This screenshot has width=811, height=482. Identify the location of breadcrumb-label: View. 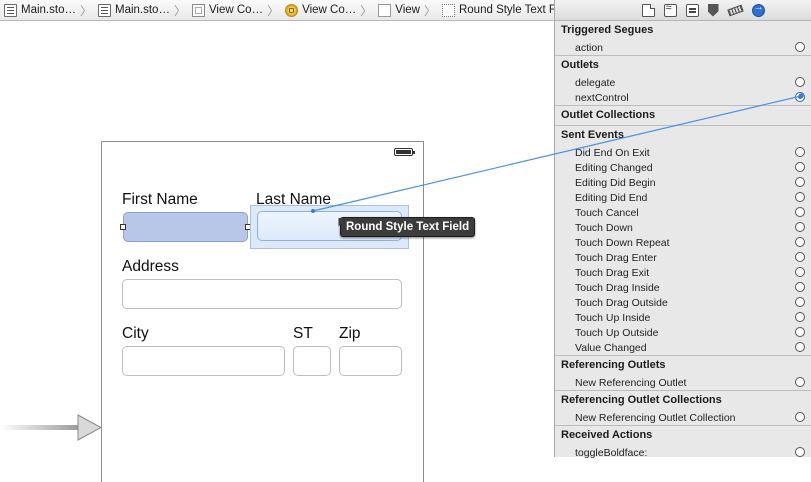
(407, 10).